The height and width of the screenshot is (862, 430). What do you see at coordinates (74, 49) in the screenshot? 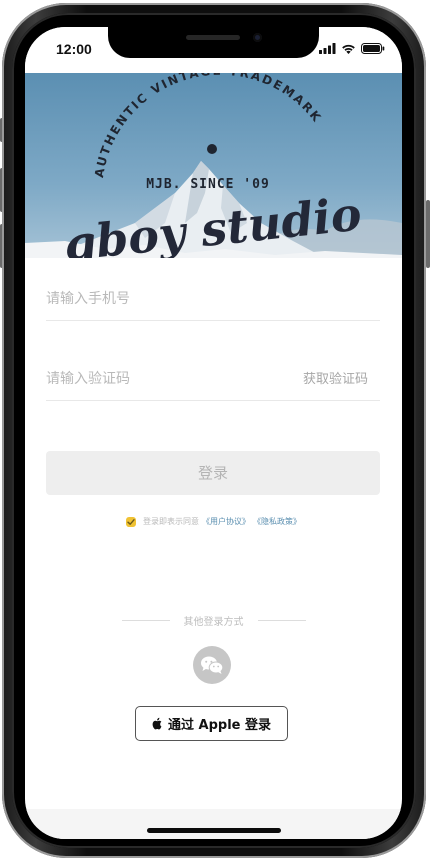
I see `status-time: 12:00` at bounding box center [74, 49].